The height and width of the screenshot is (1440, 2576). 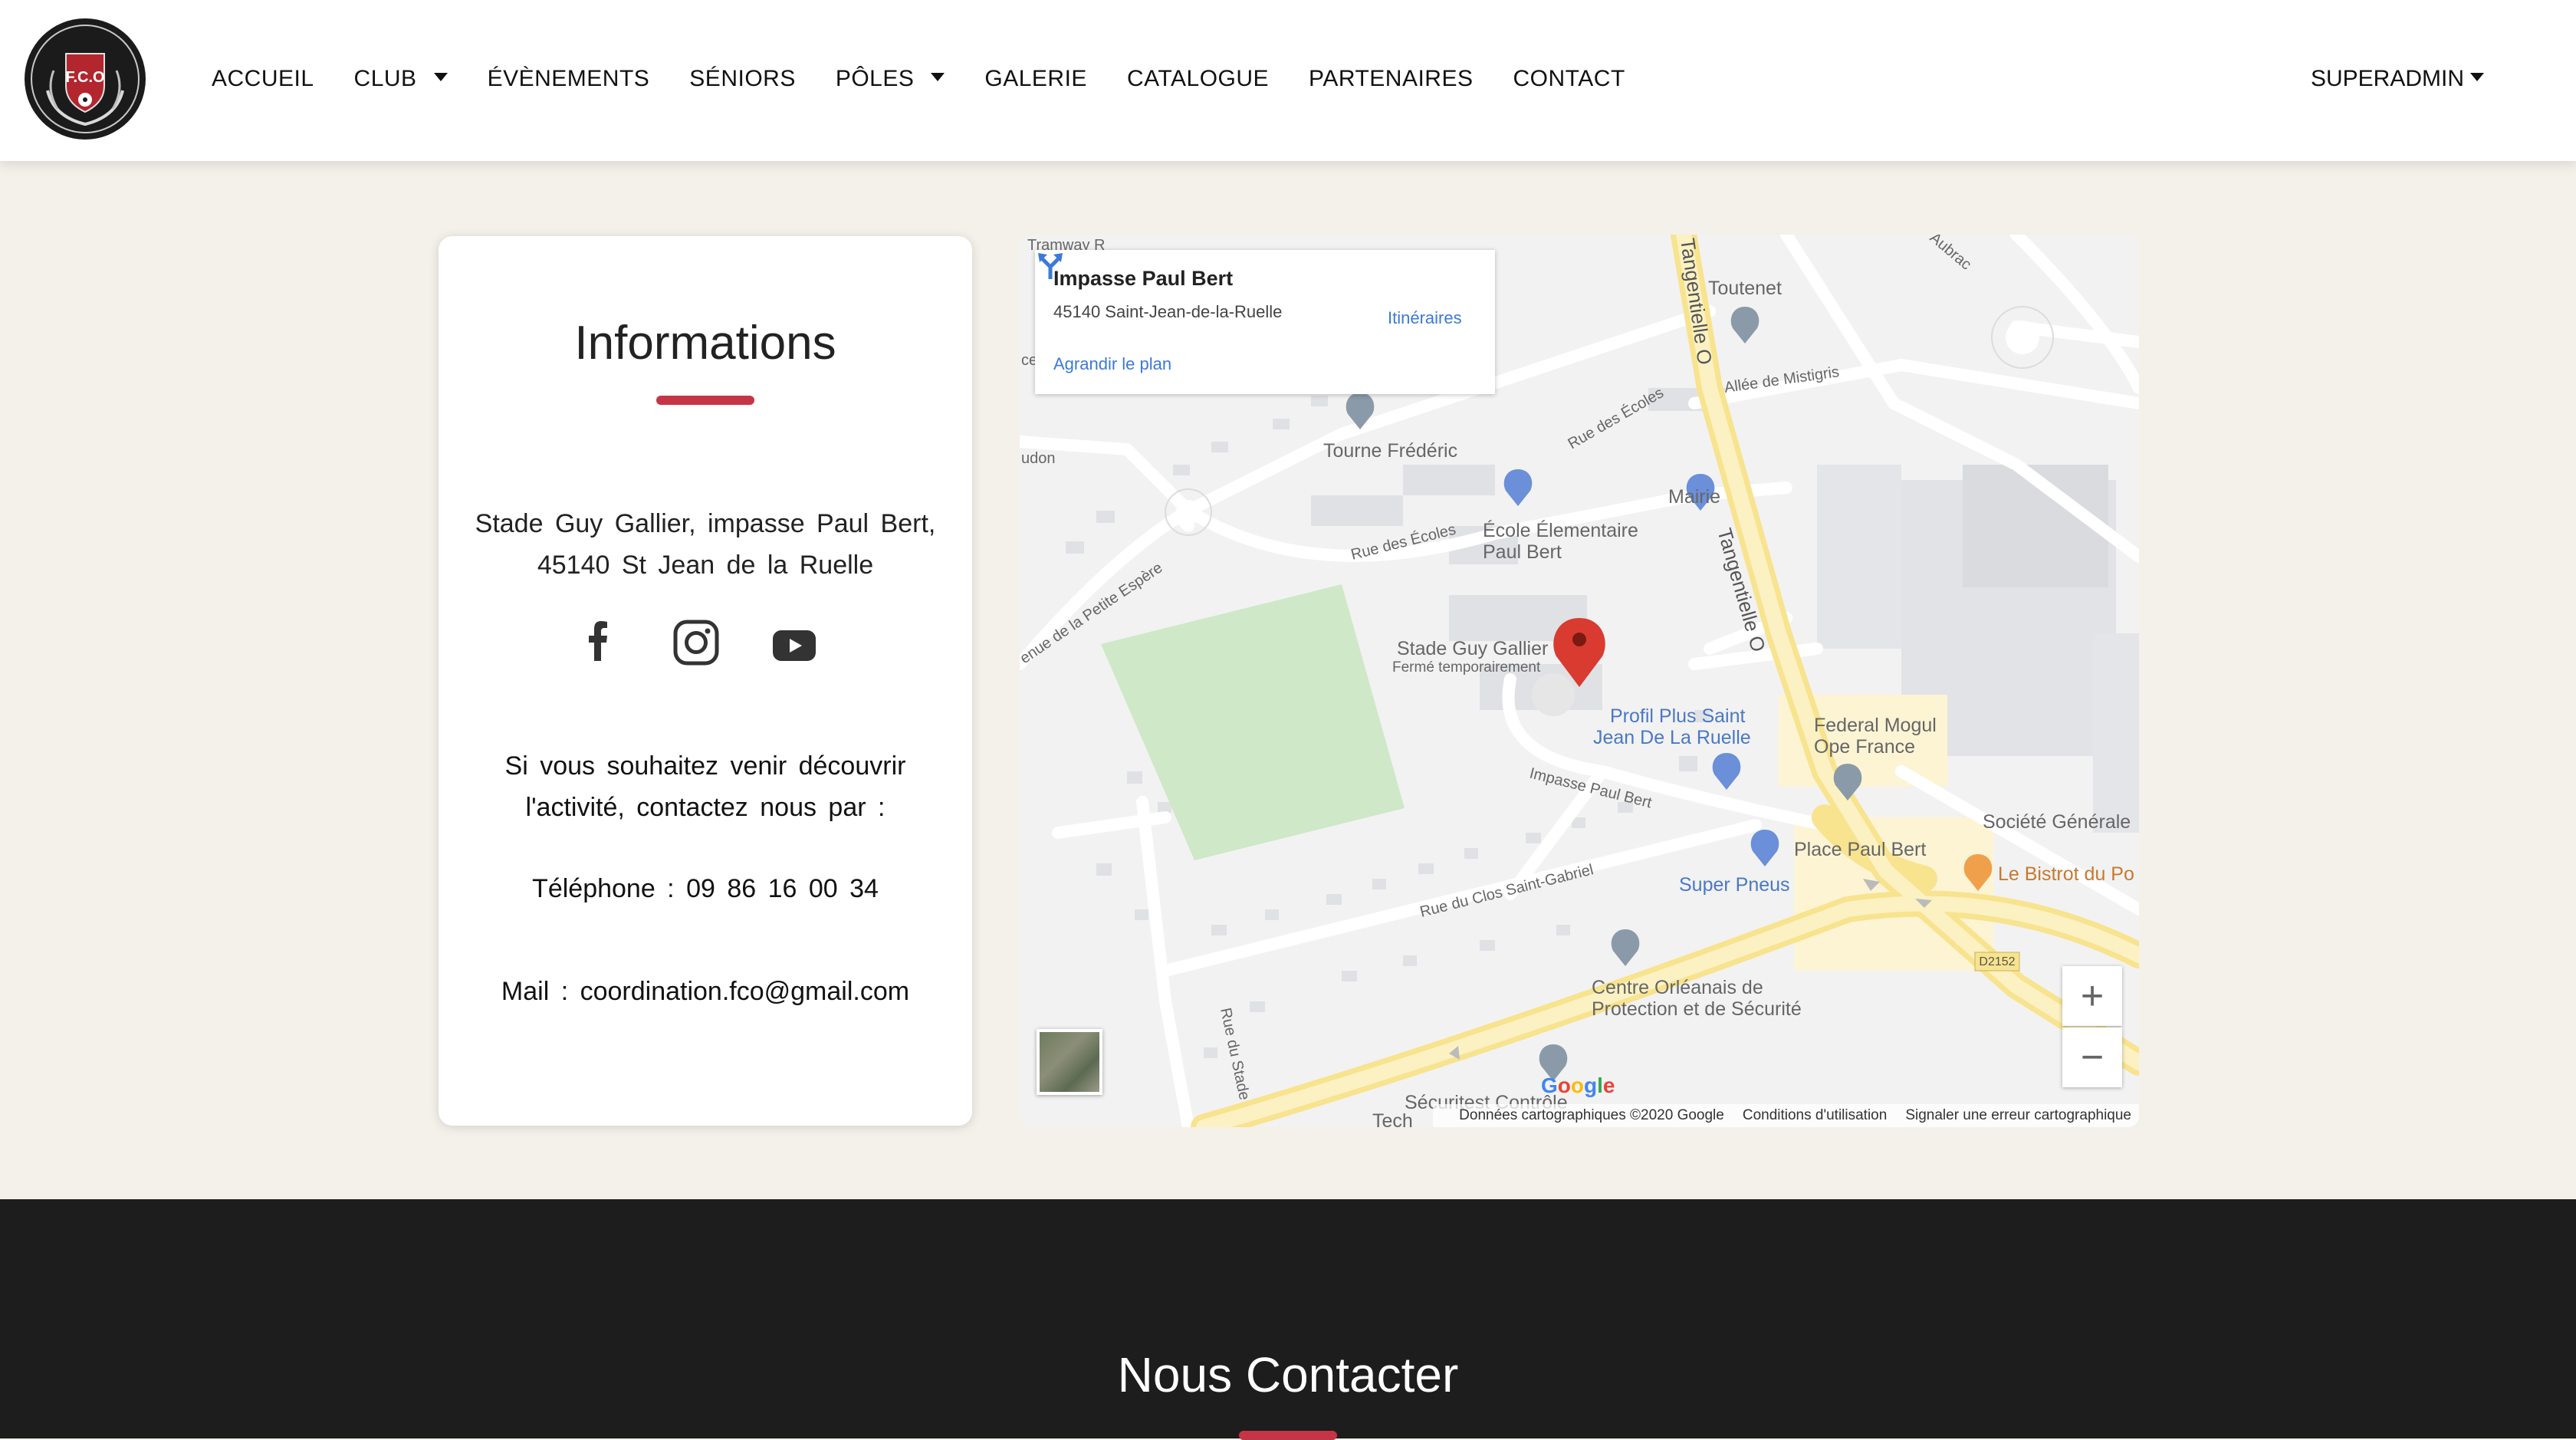 I want to click on enlarge-map-link: Agrandir le plan, so click(x=1112, y=364).